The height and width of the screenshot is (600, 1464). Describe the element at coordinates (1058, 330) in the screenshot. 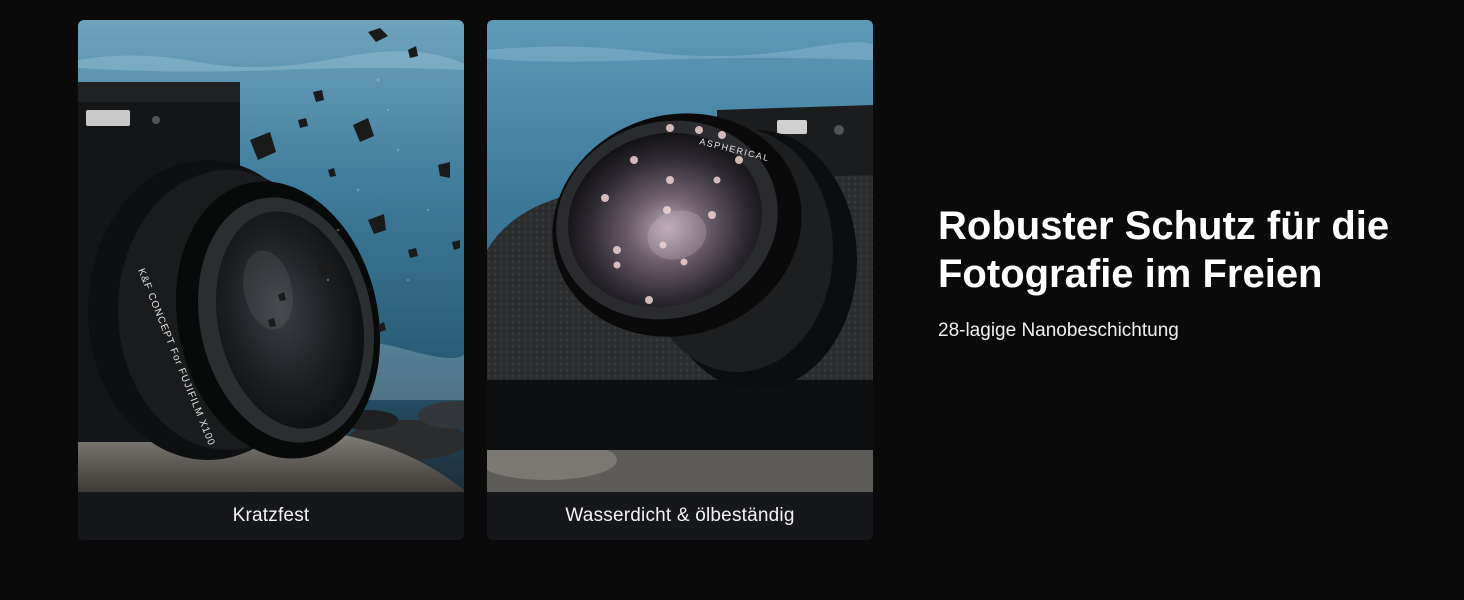

I see `subheadline: 28-lagige Nanobeschichtung` at that location.